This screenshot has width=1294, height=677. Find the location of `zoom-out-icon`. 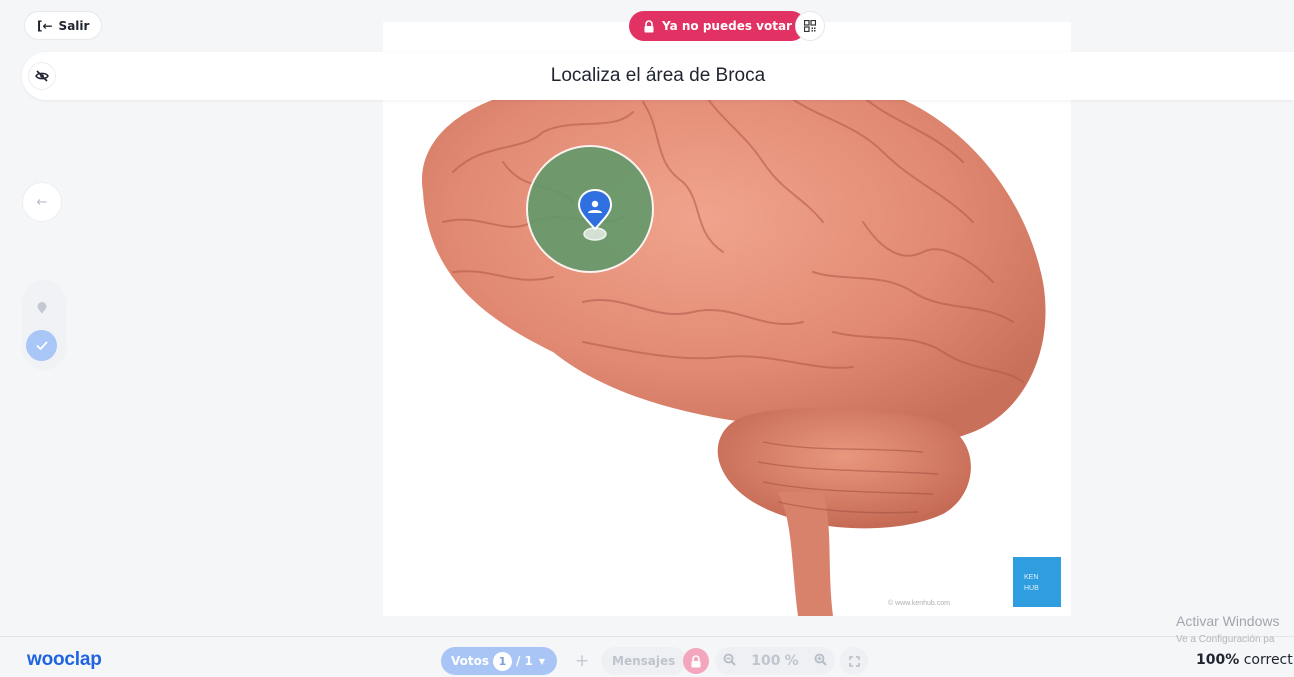

zoom-out-icon is located at coordinates (729, 659).